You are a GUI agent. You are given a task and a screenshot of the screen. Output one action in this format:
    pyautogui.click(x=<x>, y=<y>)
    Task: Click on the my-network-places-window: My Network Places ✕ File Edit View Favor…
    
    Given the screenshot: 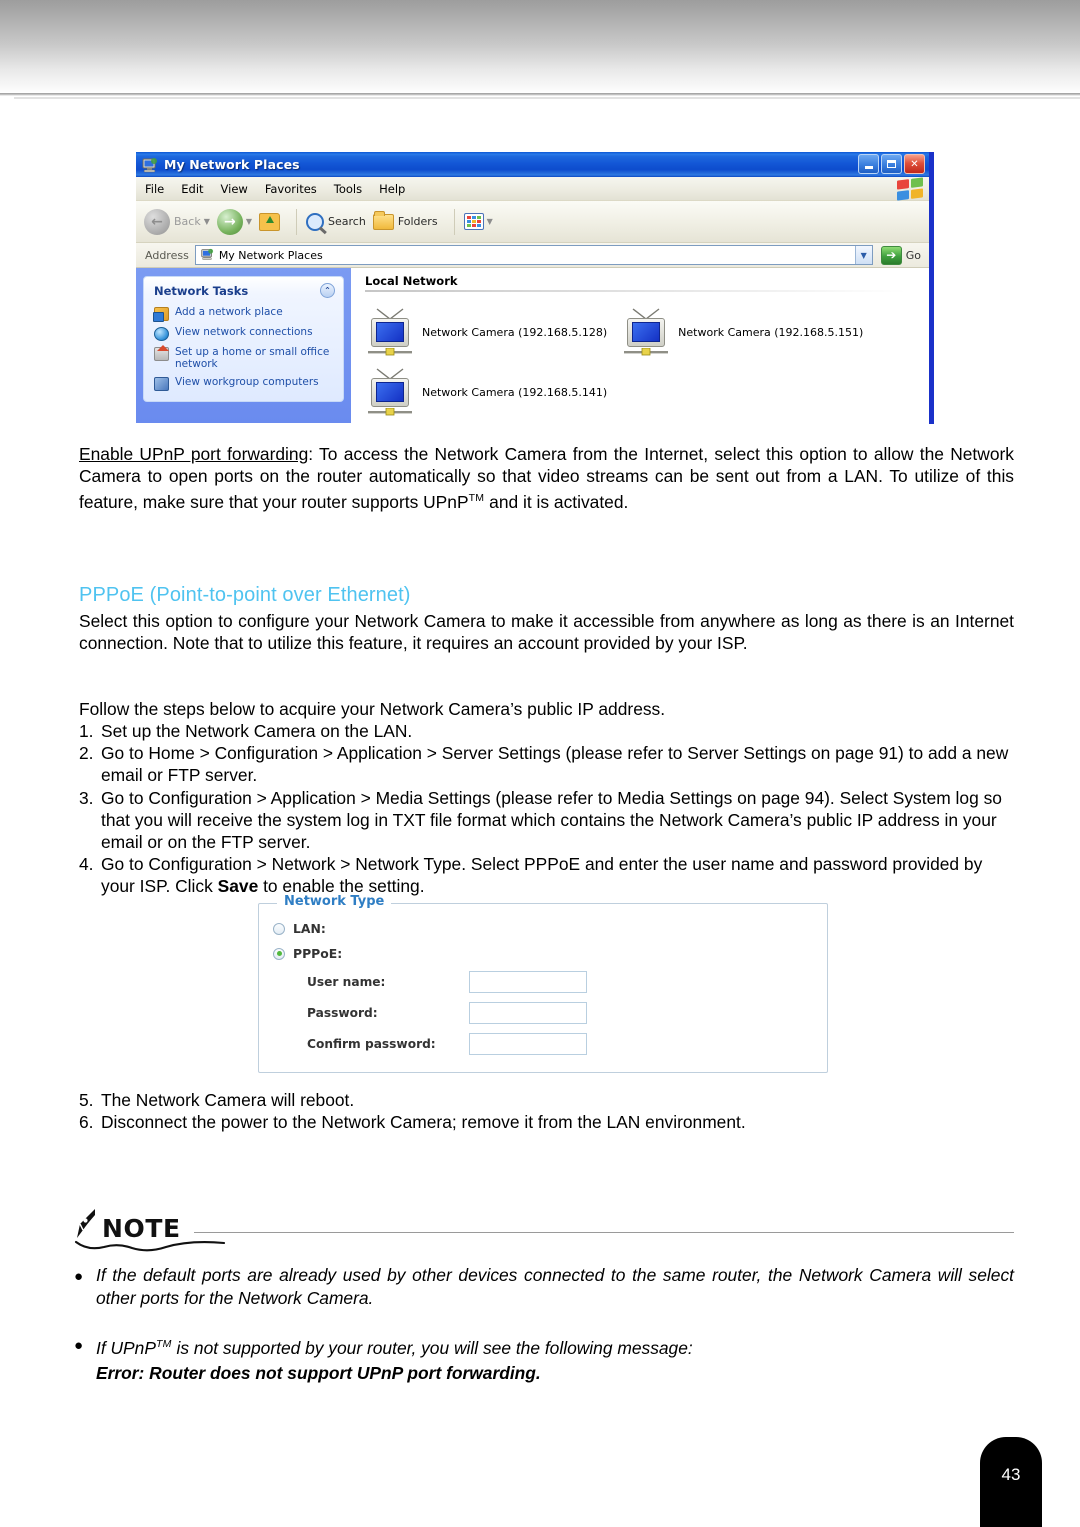 What is the action you would take?
    pyautogui.click(x=535, y=288)
    